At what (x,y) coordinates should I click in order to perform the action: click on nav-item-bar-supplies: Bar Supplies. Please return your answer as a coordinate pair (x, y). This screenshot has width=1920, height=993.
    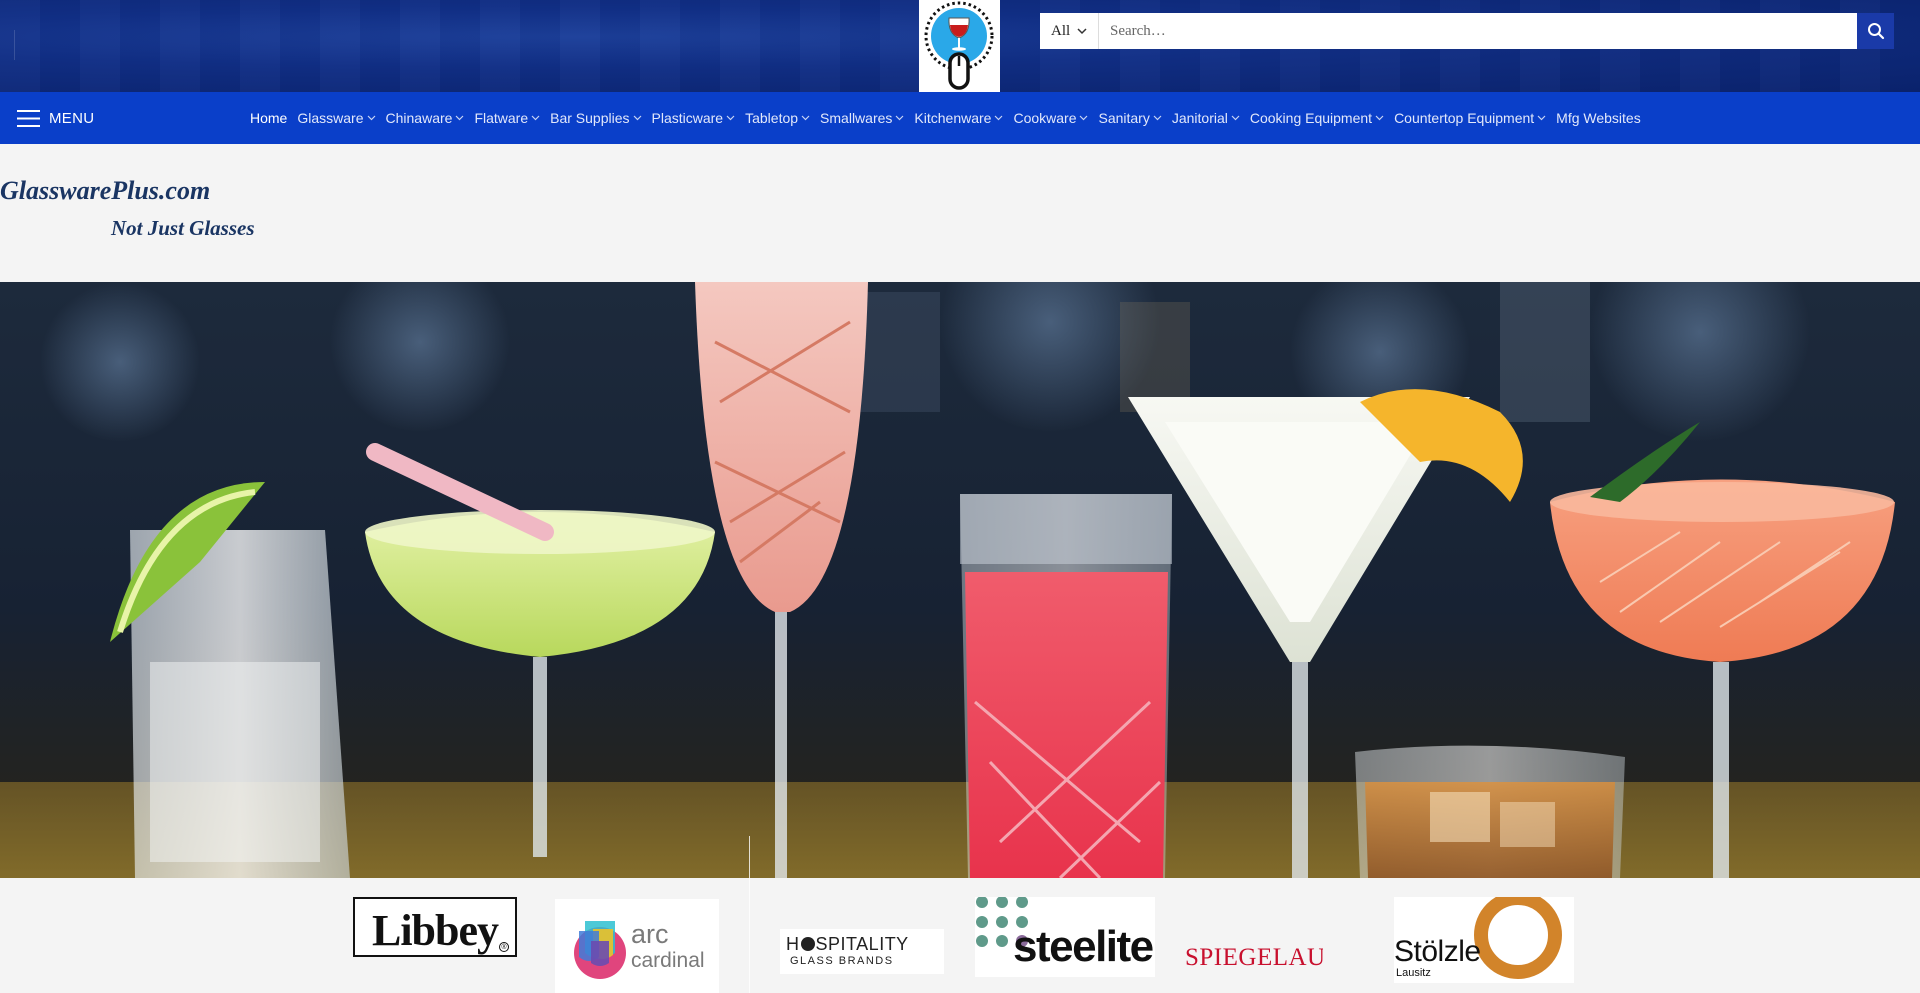
    Looking at the image, I should click on (595, 118).